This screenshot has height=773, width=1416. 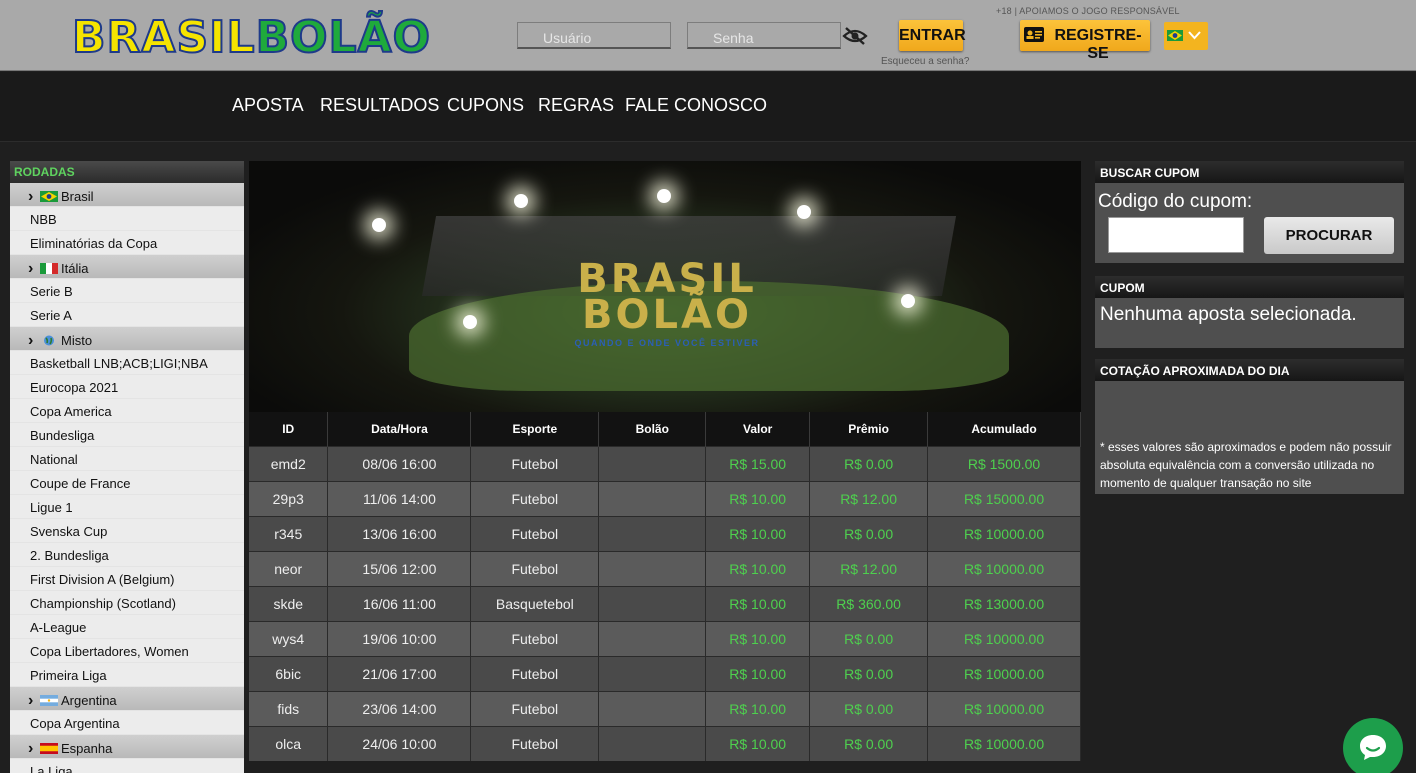 What do you see at coordinates (758, 463) in the screenshot?
I see `cell-value: R$ 15.00` at bounding box center [758, 463].